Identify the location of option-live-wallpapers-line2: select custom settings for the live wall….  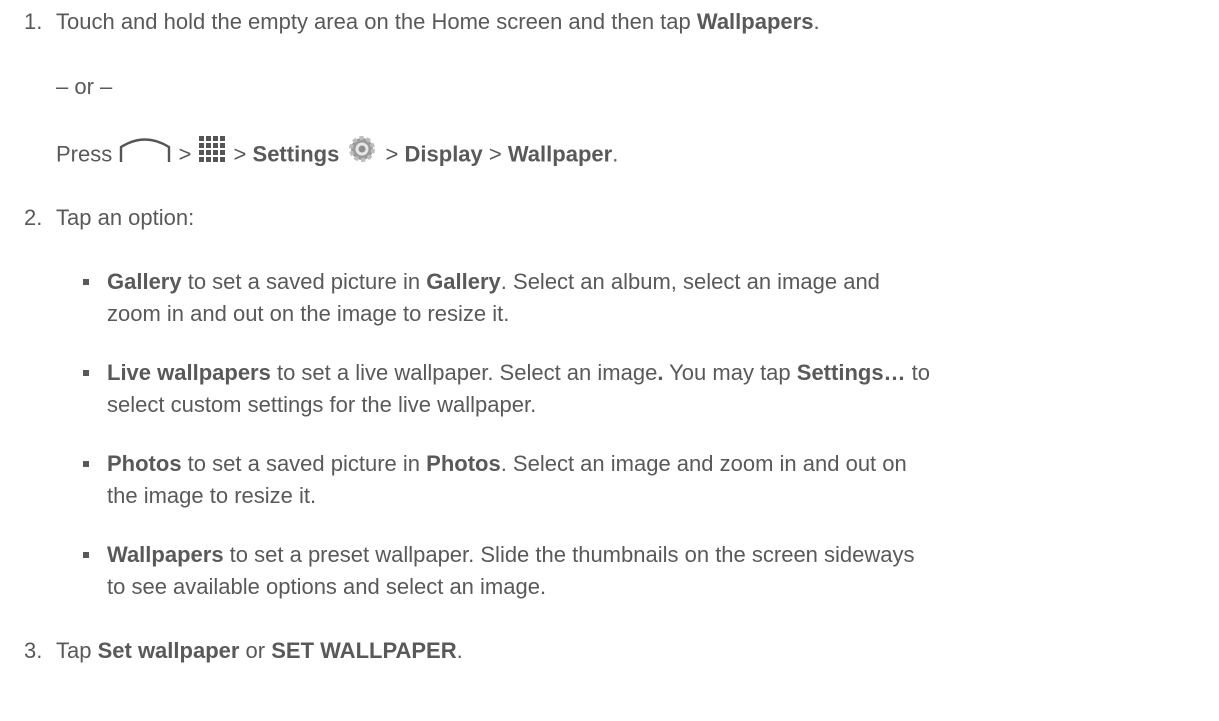
(322, 404).